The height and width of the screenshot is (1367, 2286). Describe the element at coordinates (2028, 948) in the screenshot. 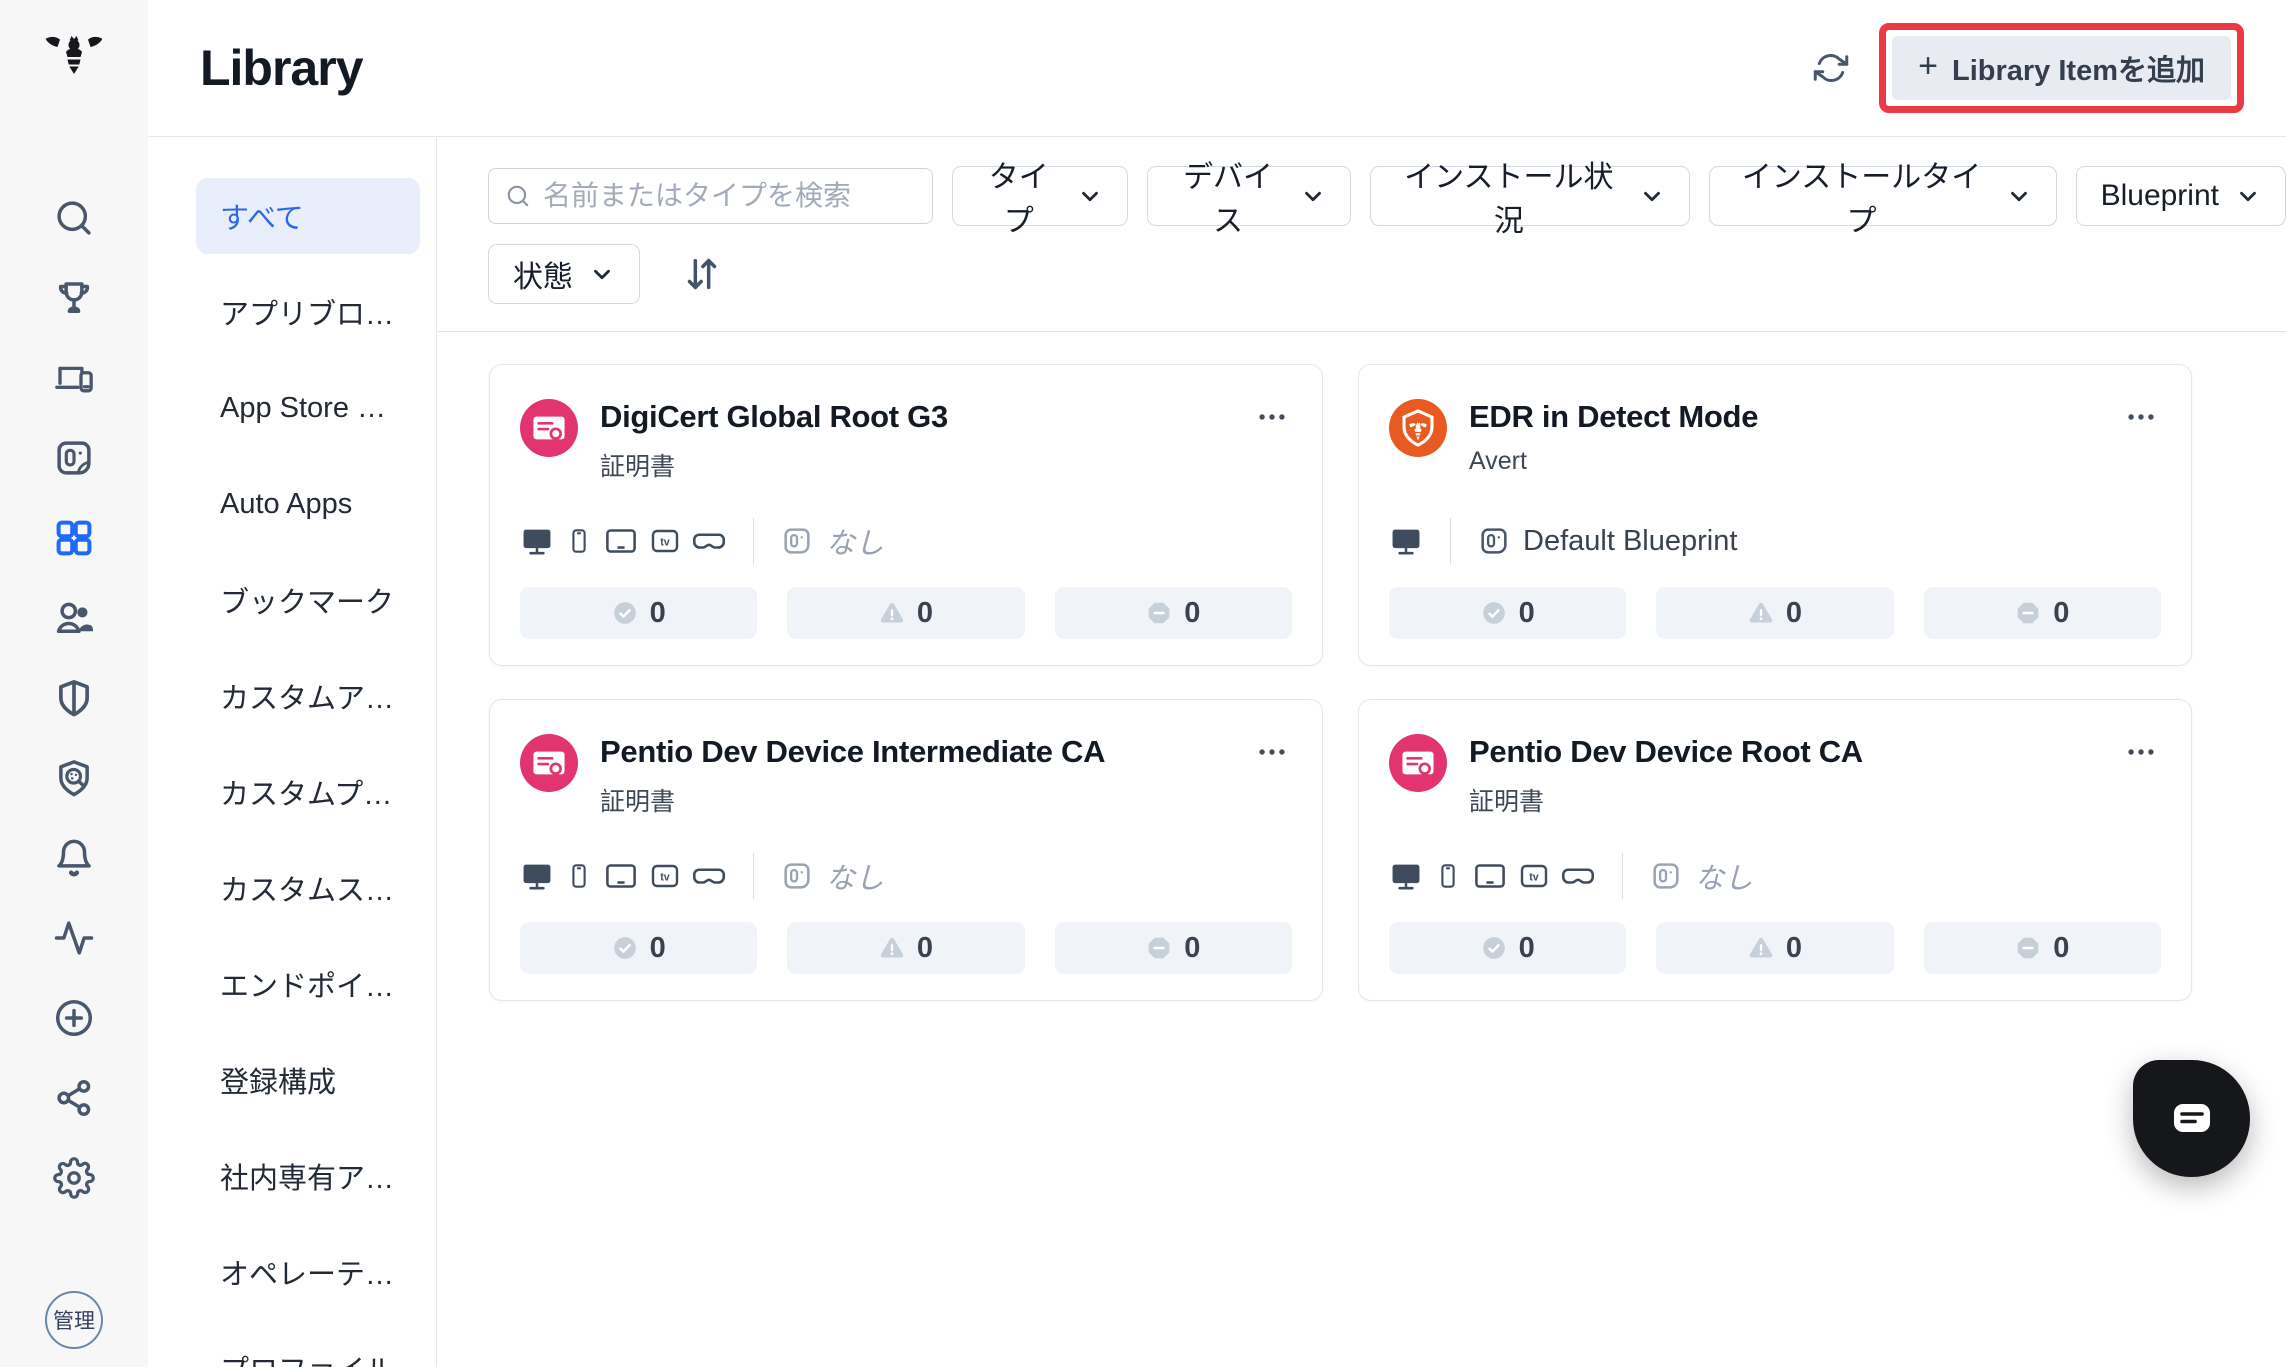

I see `block-octagon-icon` at that location.